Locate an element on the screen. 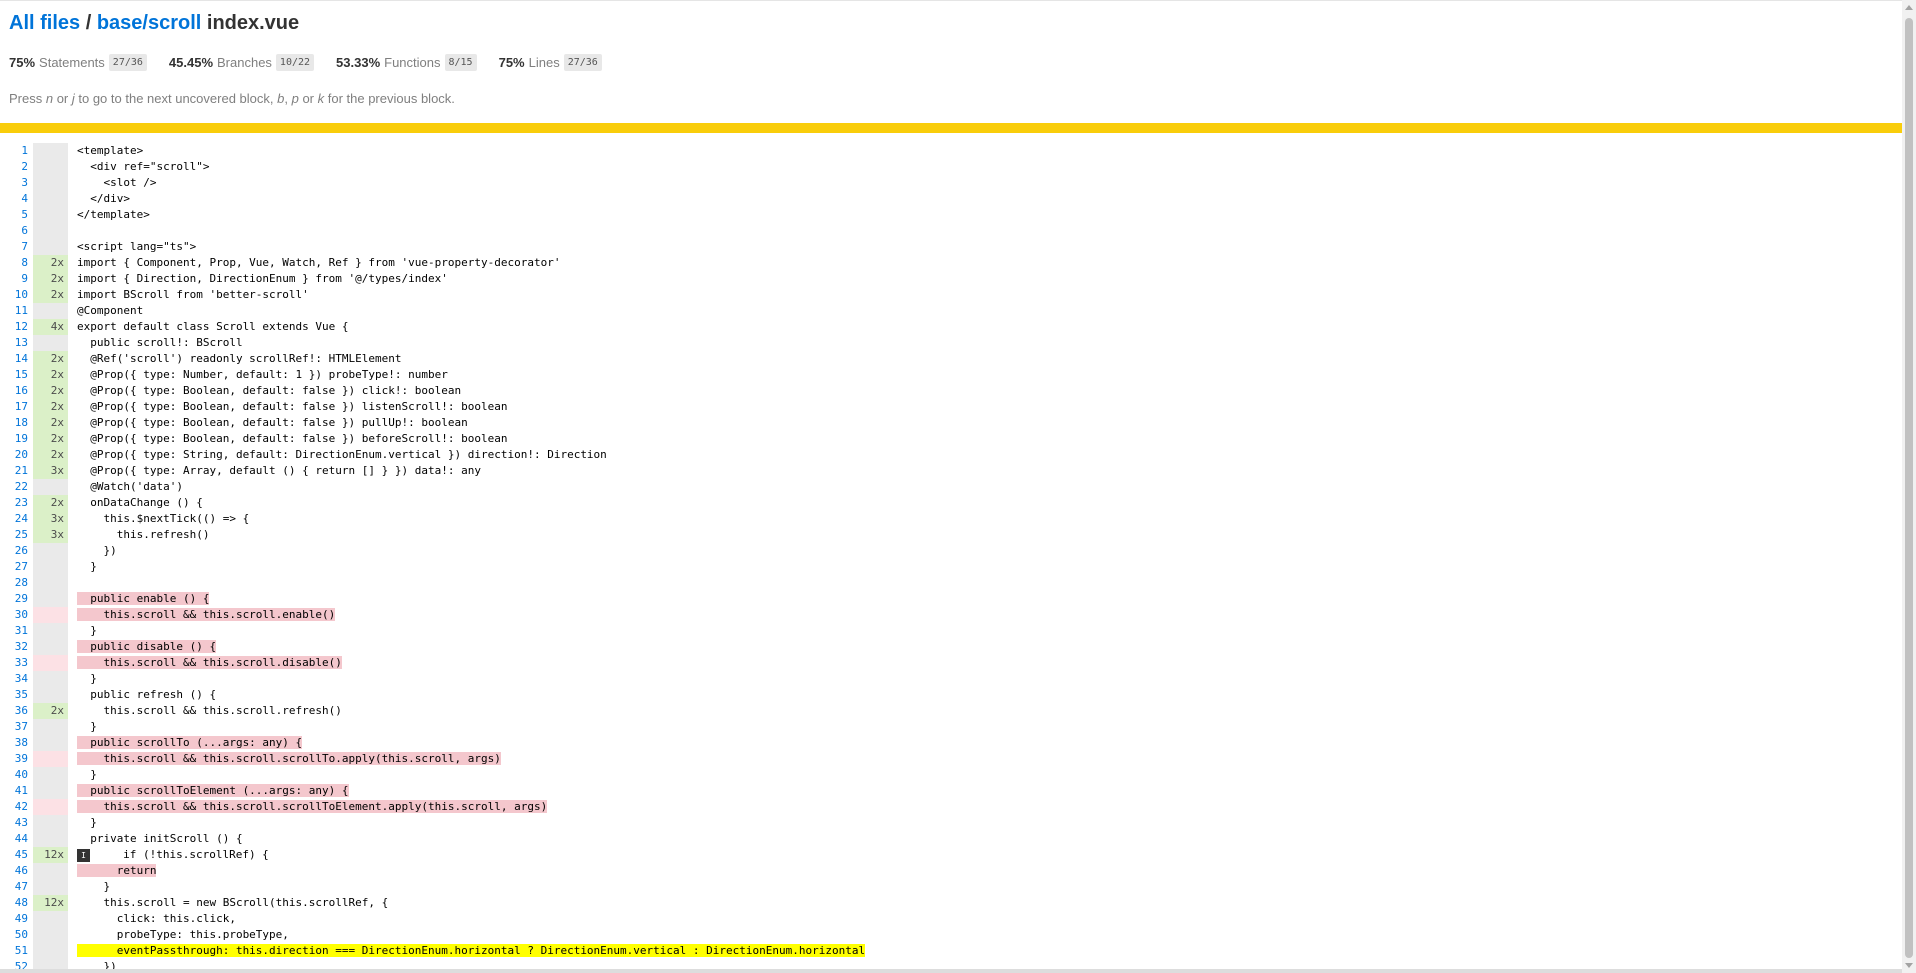 Image resolution: width=1916 pixels, height=973 pixels. line-number-link: 14 is located at coordinates (16, 359).